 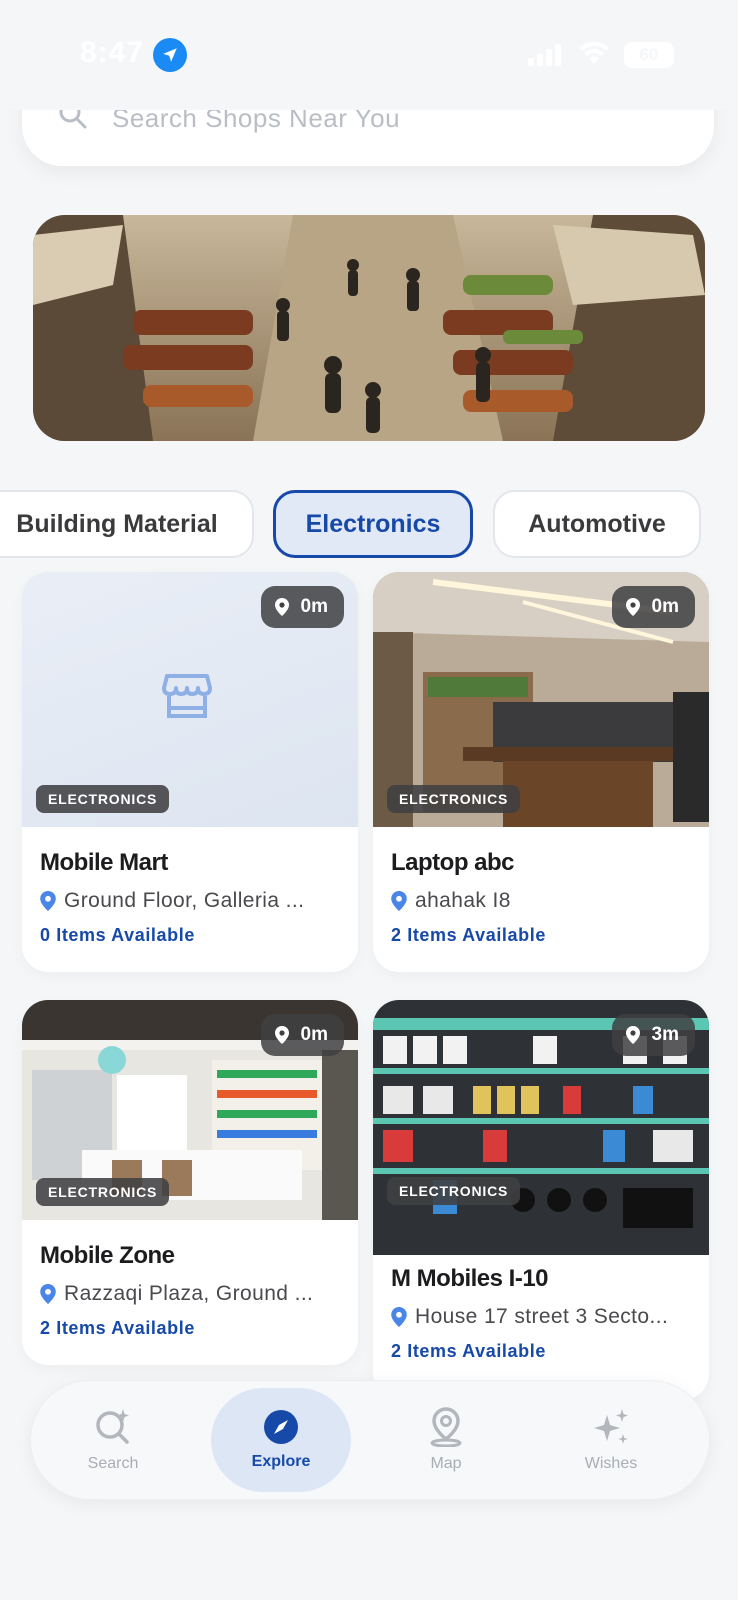 I want to click on shop-image-placeholder: 0m ELECTRONICS, so click(x=190, y=699).